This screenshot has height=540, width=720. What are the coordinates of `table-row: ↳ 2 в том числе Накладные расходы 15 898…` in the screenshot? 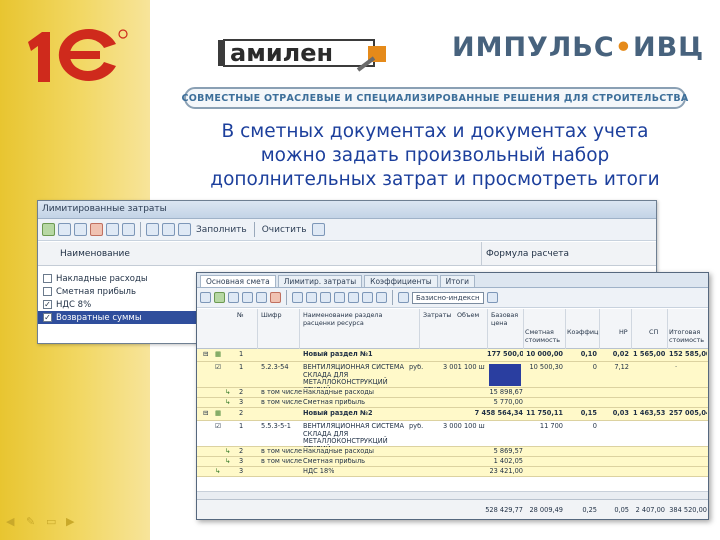 It's located at (452, 393).